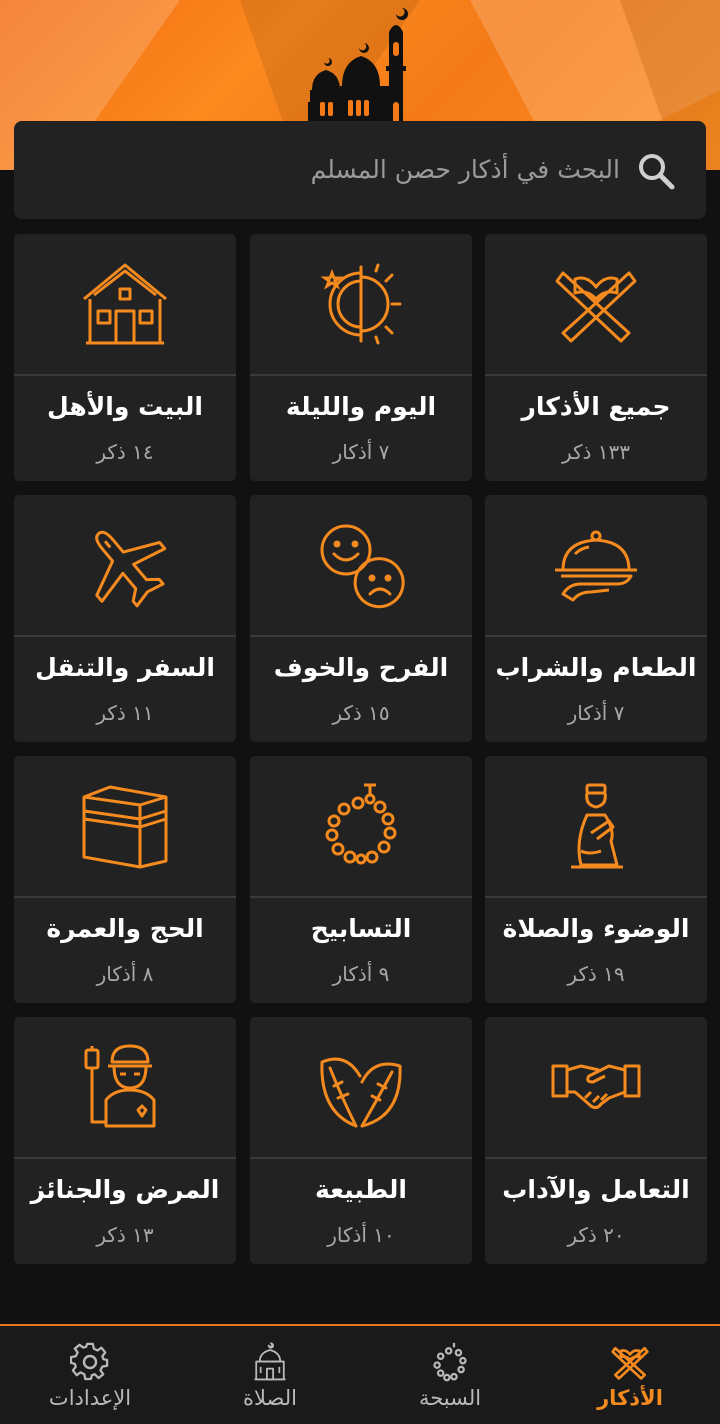  What do you see at coordinates (596, 1189) in the screenshot?
I see `category-title: التعامل والآداب` at bounding box center [596, 1189].